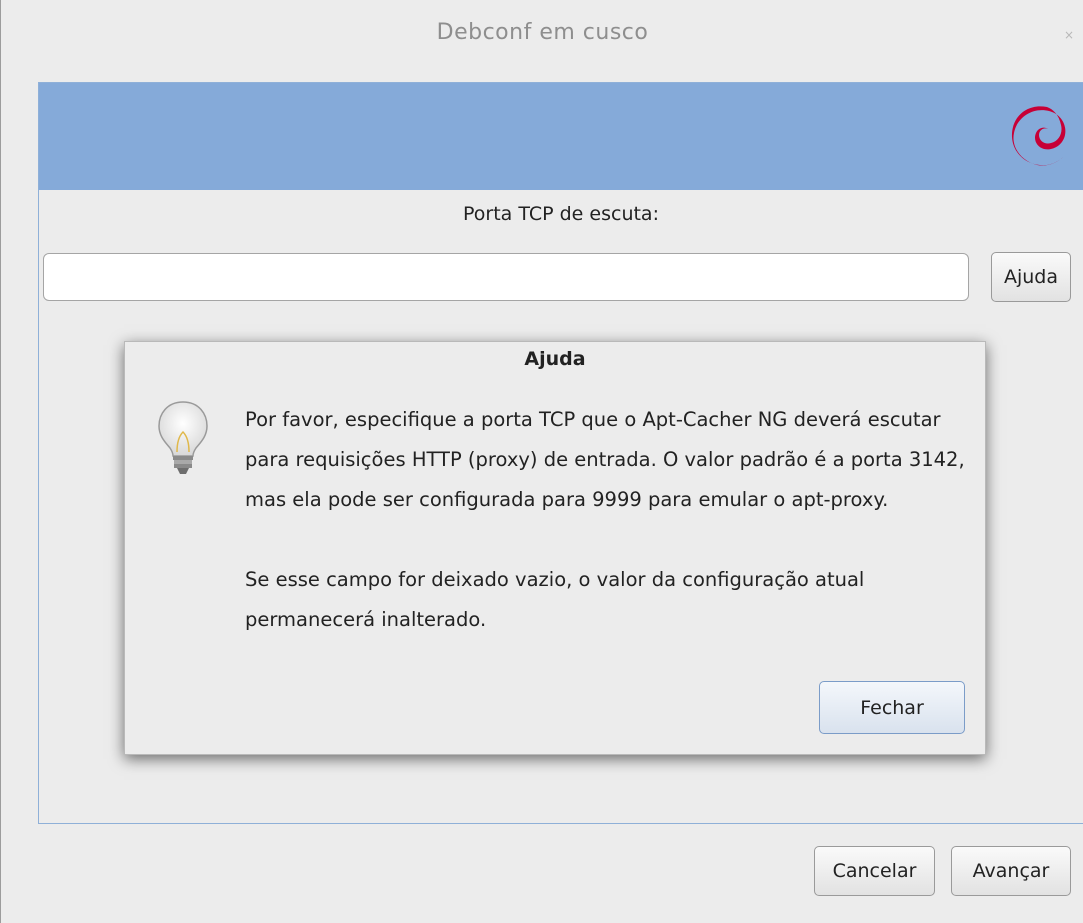  What do you see at coordinates (506, 277) in the screenshot?
I see `port-input` at bounding box center [506, 277].